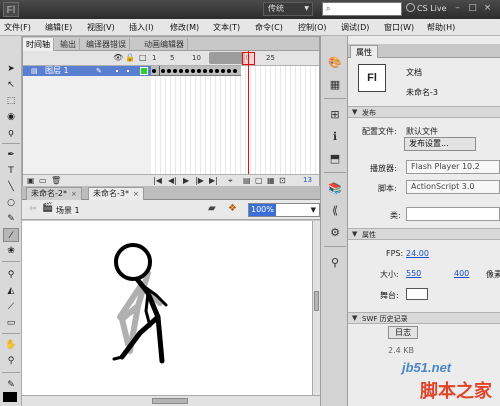  Describe the element at coordinates (426, 9) in the screenshot. I see `cs-live-button: CS Live` at that location.